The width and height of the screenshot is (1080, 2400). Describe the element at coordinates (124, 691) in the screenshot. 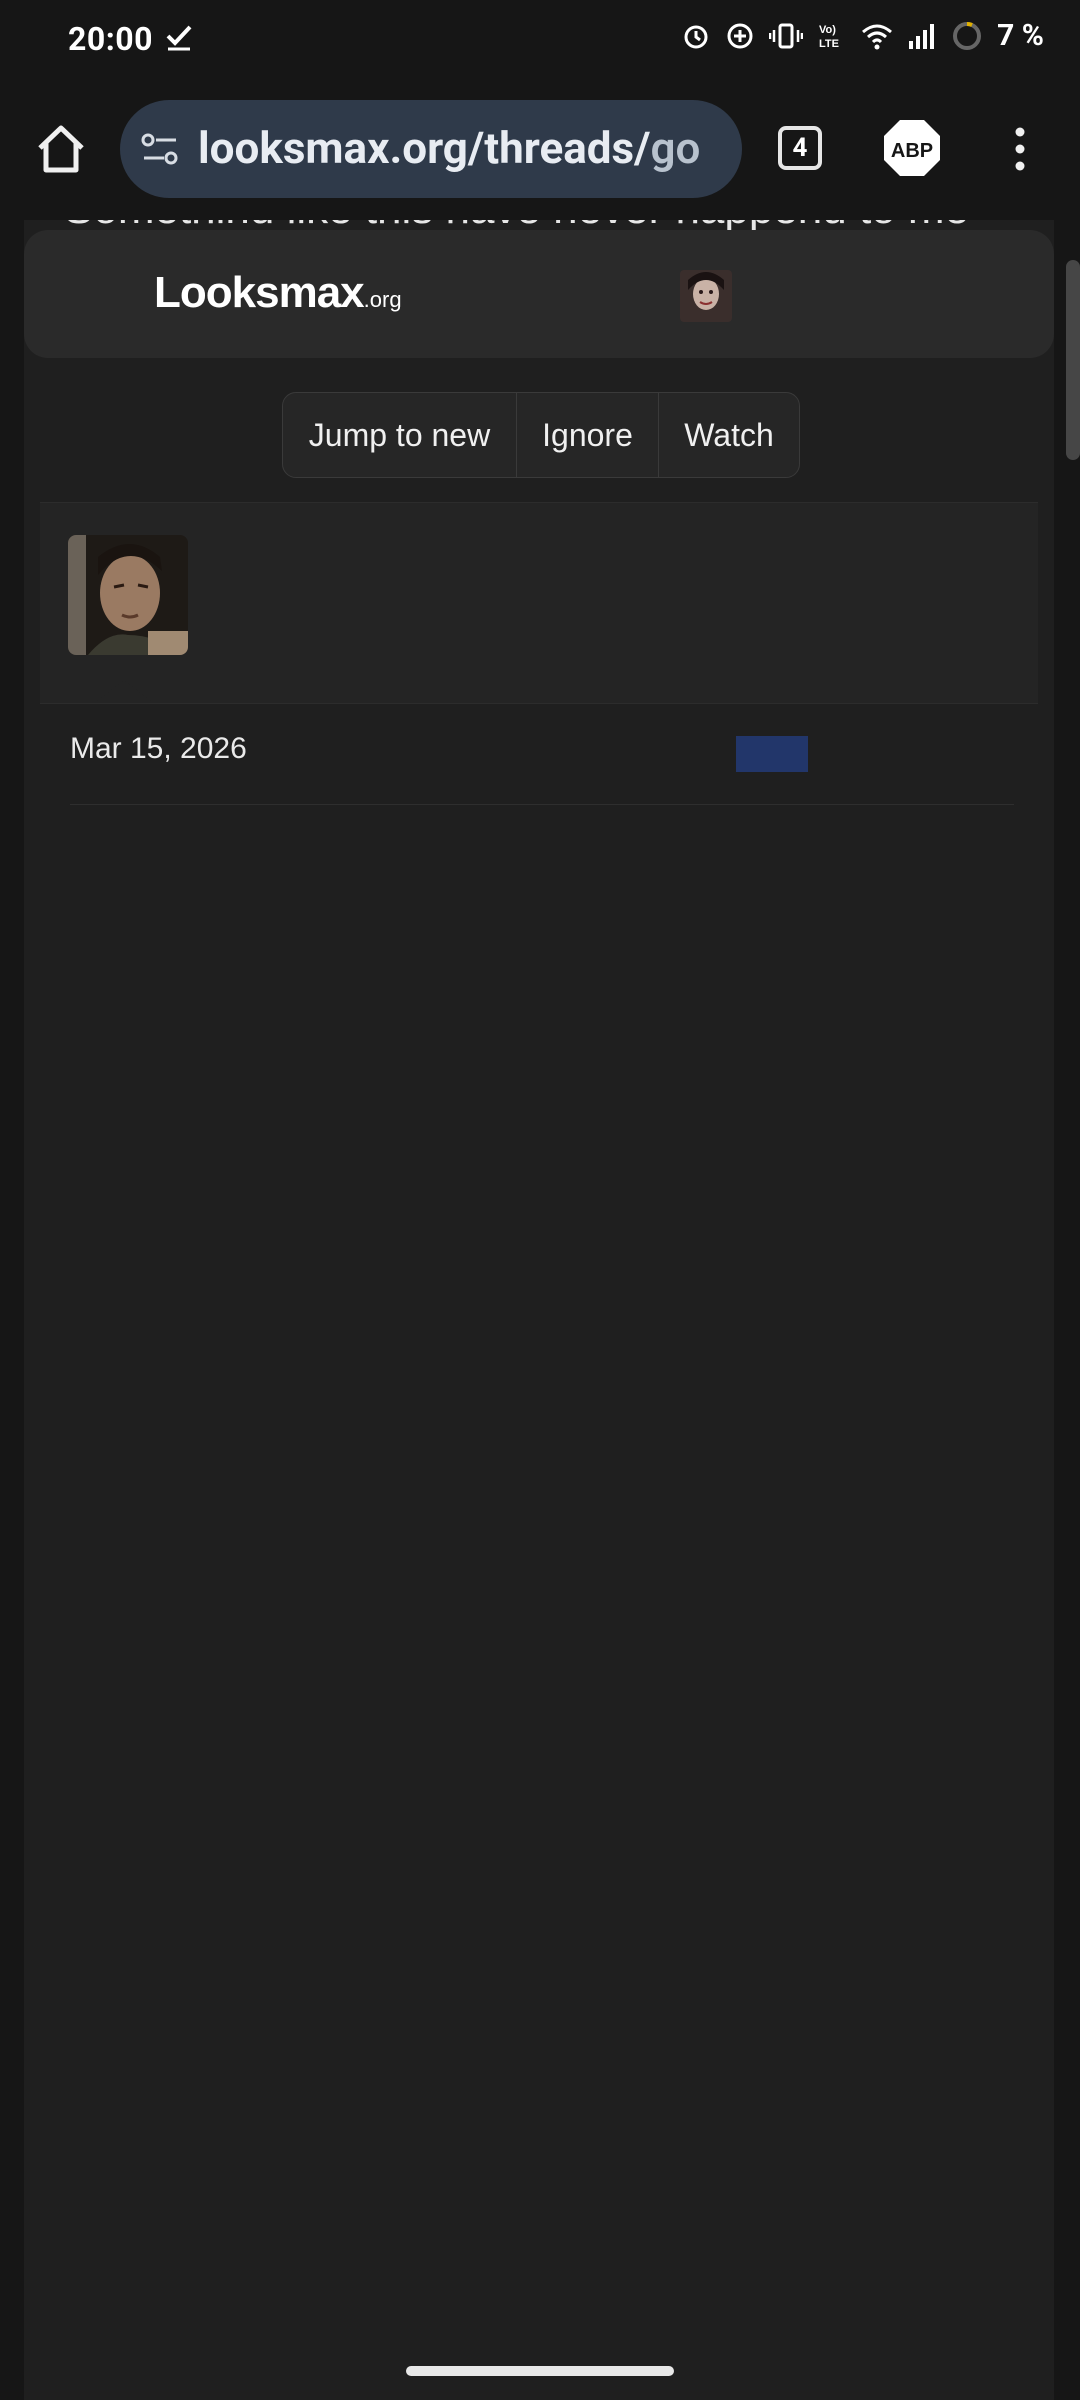

I see `post-arrow` at that location.